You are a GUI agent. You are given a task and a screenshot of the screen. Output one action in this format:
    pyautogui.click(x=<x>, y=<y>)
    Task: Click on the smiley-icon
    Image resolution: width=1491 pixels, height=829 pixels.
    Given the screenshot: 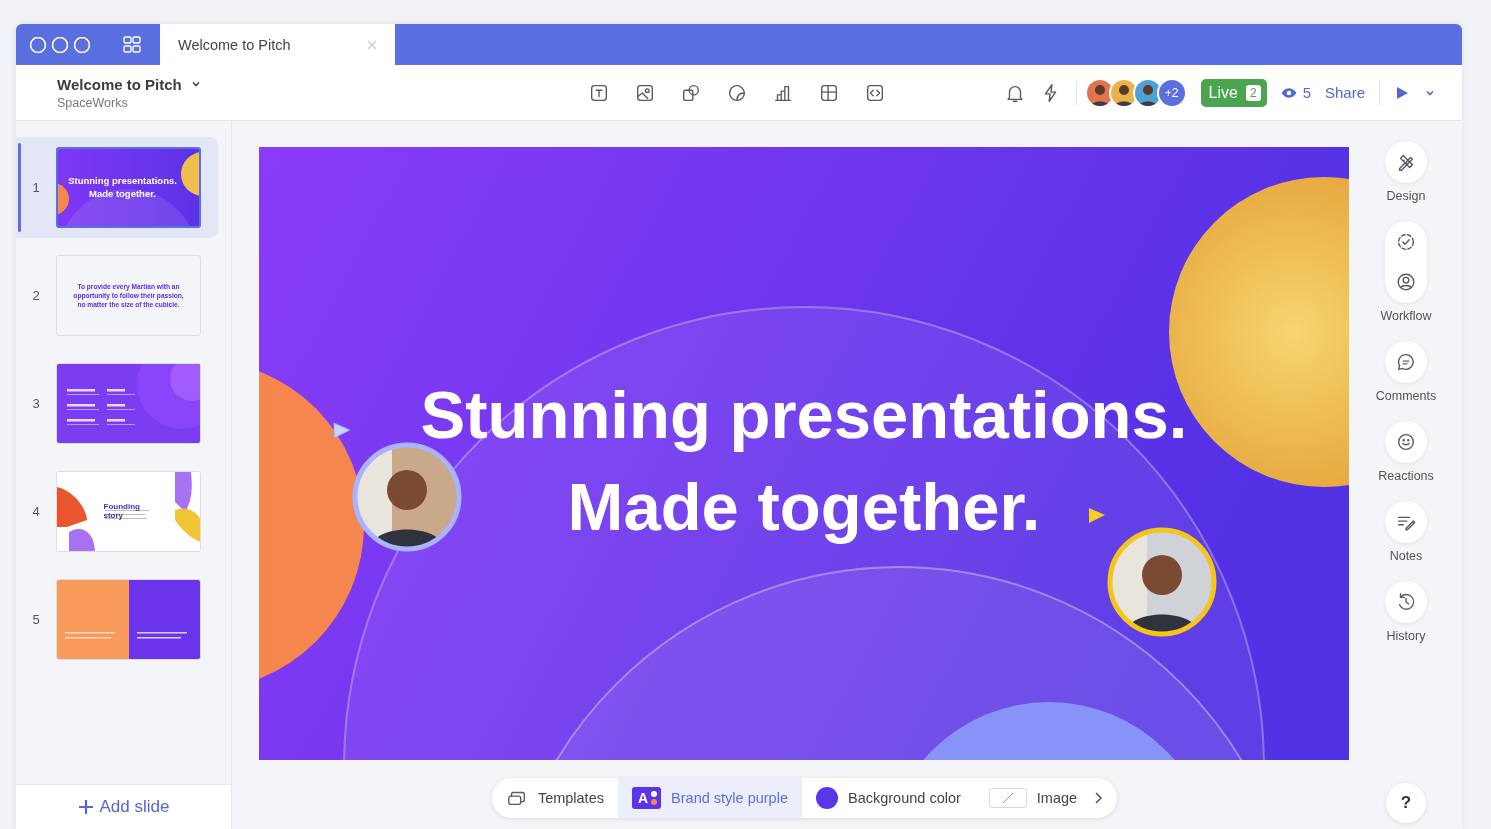 What is the action you would take?
    pyautogui.click(x=1406, y=442)
    